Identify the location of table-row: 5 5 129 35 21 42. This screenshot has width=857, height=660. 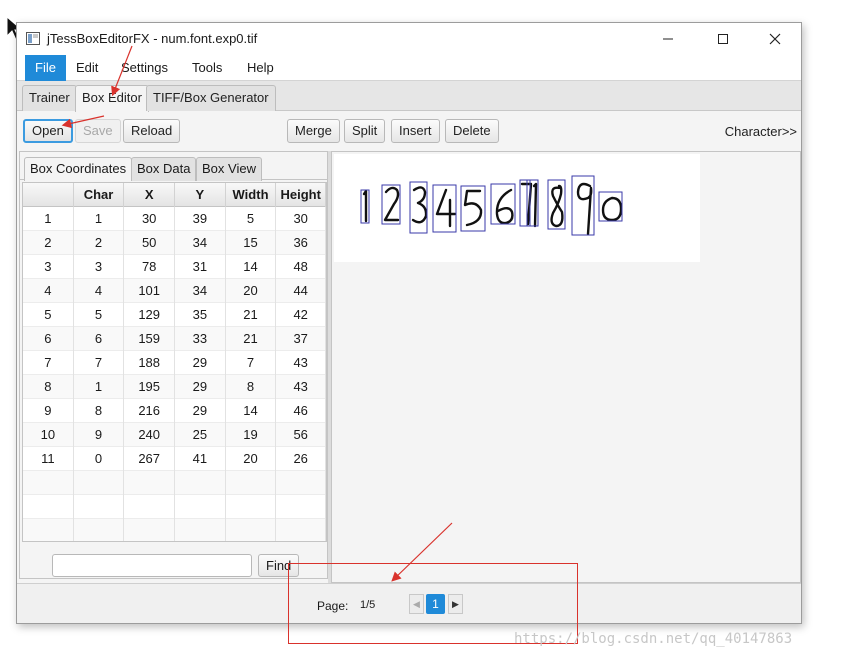
(174, 315).